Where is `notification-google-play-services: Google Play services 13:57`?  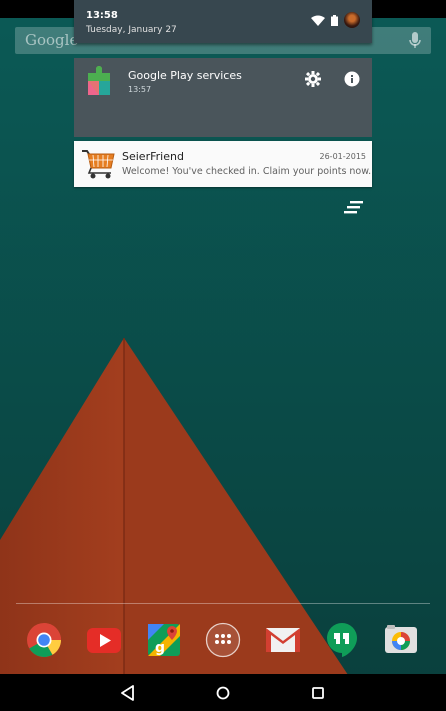 notification-google-play-services: Google Play services 13:57 is located at coordinates (223, 97).